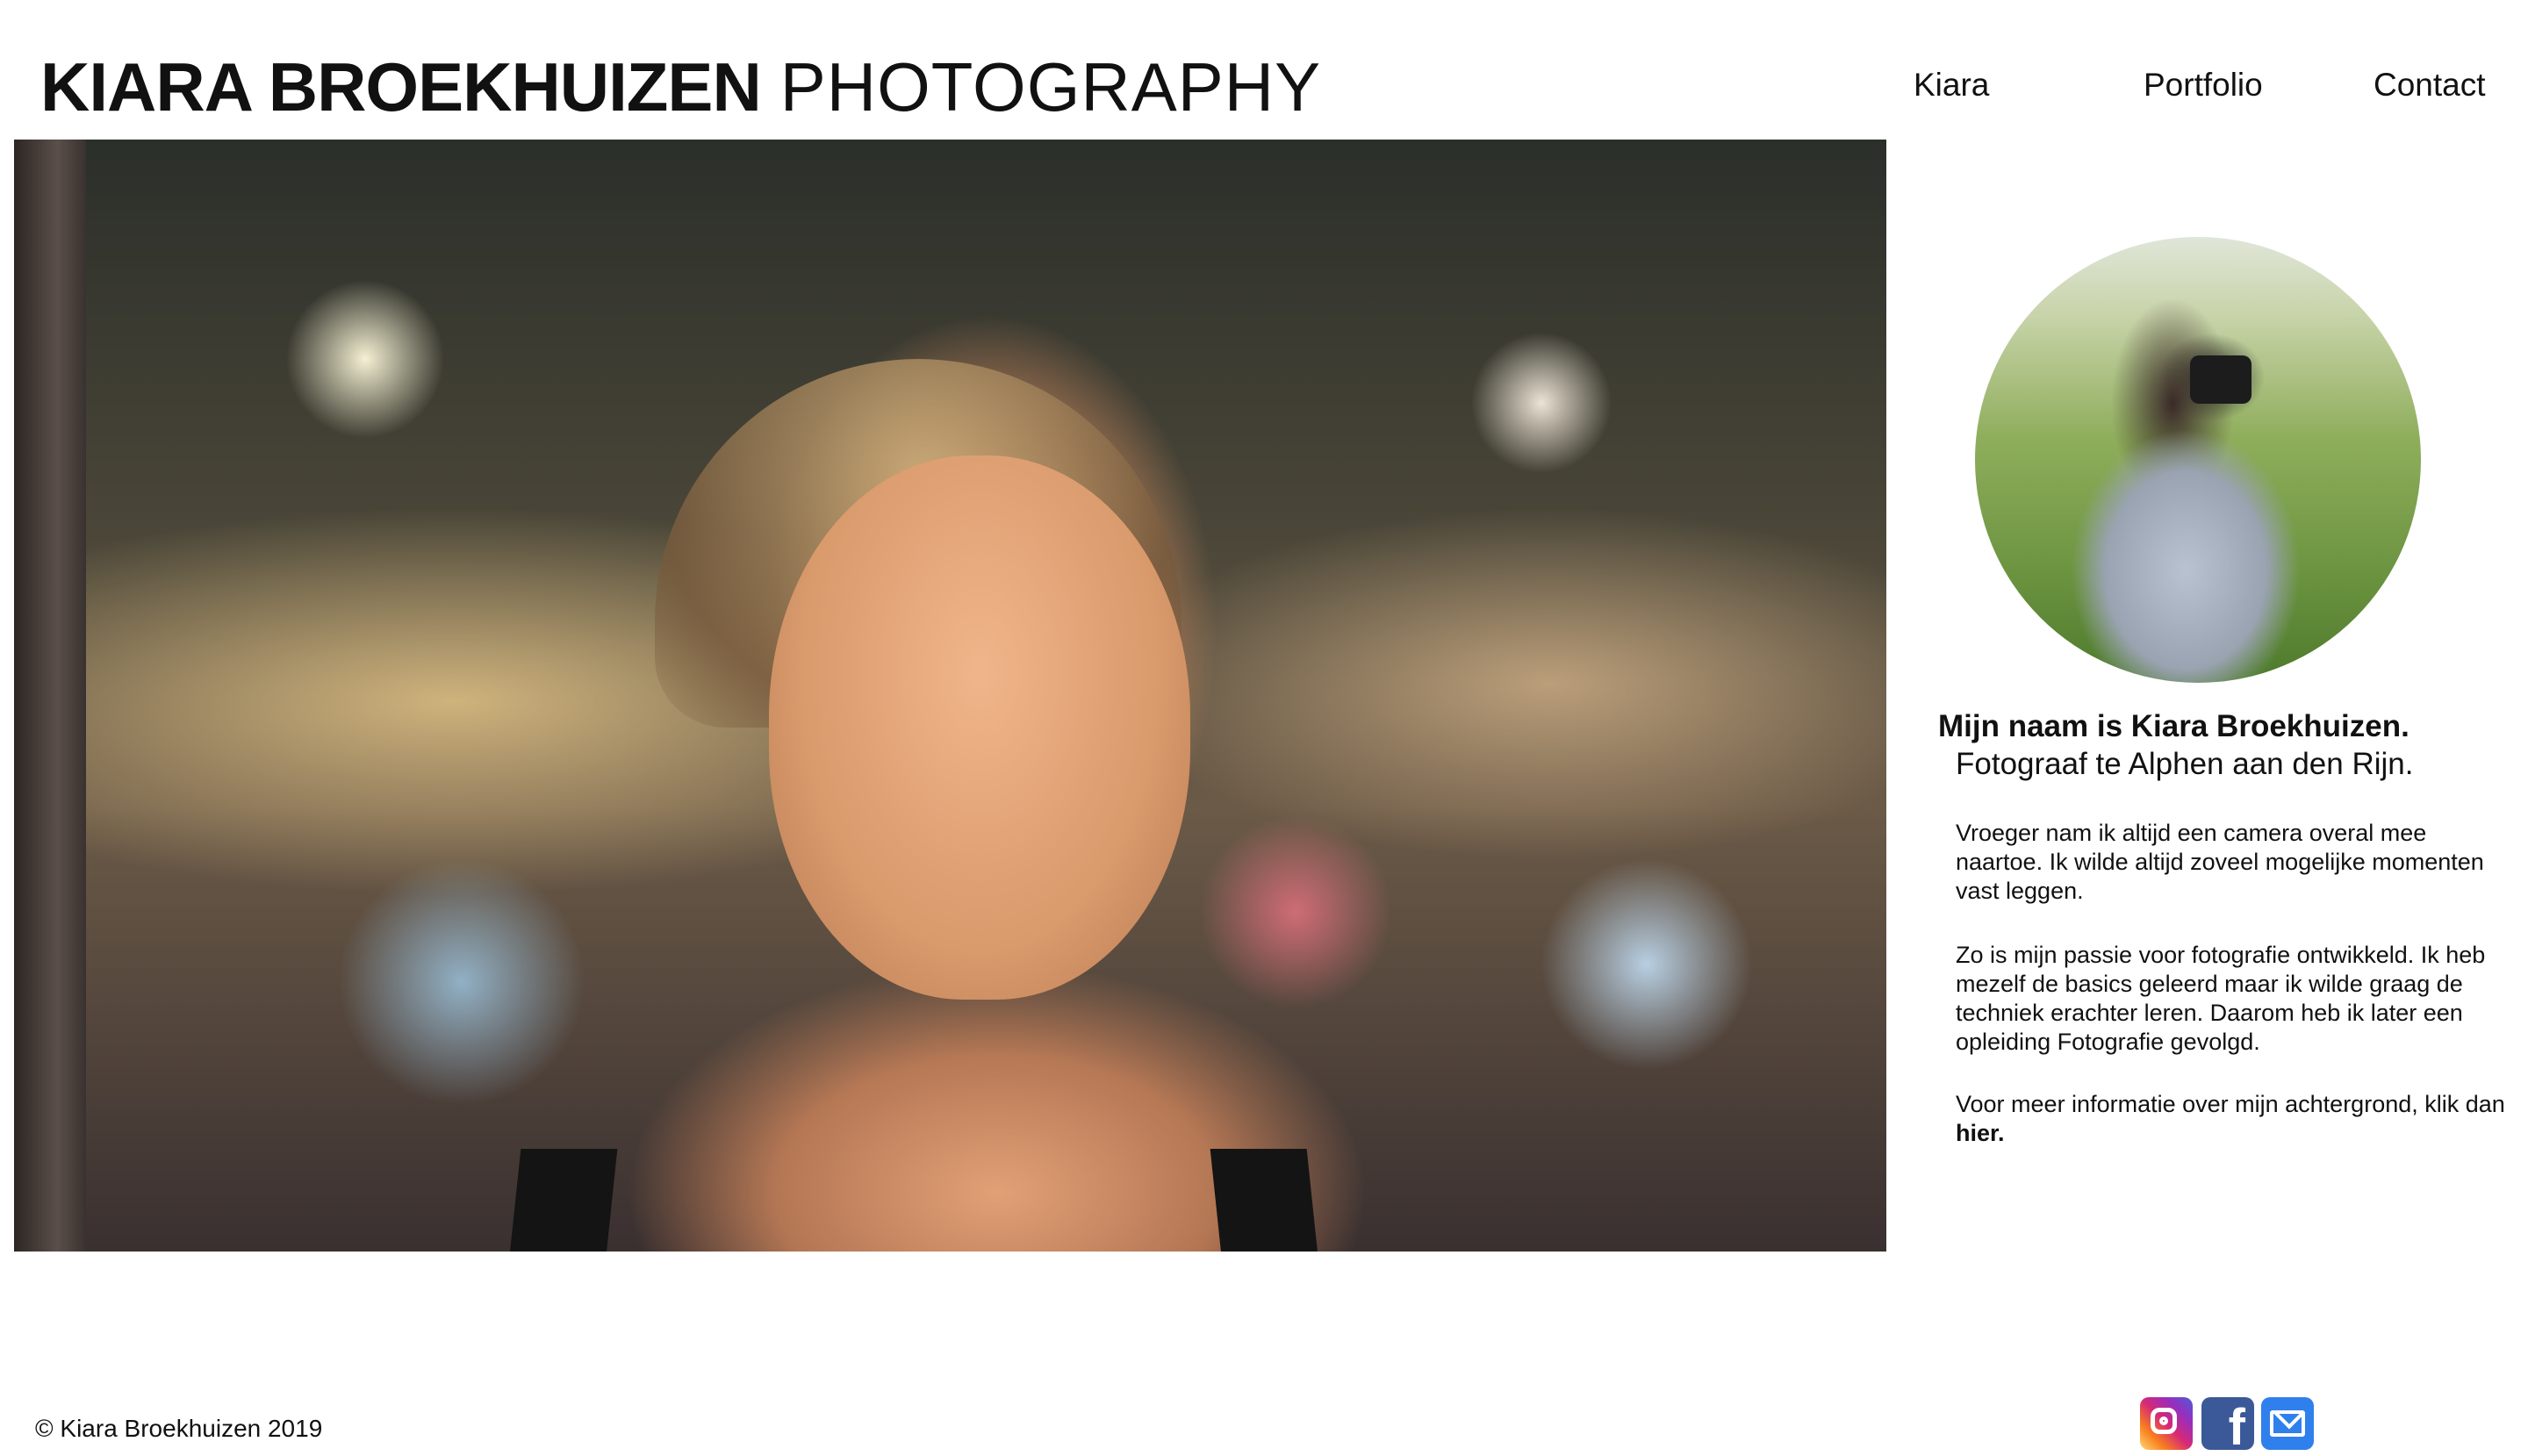  What do you see at coordinates (2430, 85) in the screenshot?
I see `nav-contact: Contact` at bounding box center [2430, 85].